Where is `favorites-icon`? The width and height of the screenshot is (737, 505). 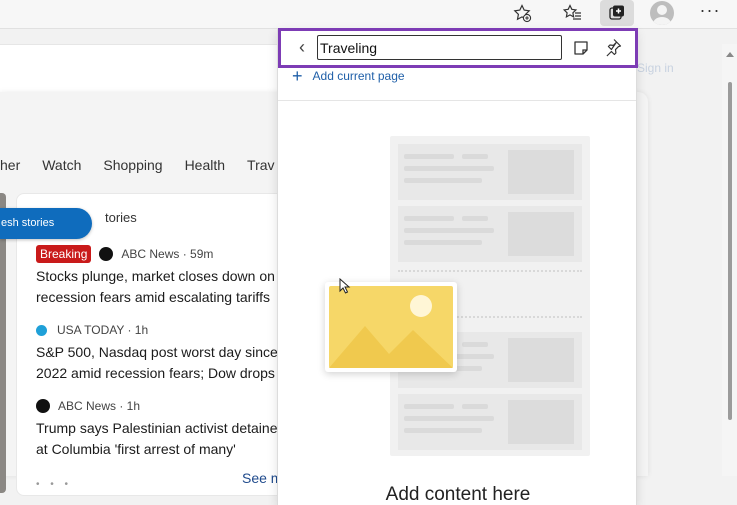 favorites-icon is located at coordinates (572, 12).